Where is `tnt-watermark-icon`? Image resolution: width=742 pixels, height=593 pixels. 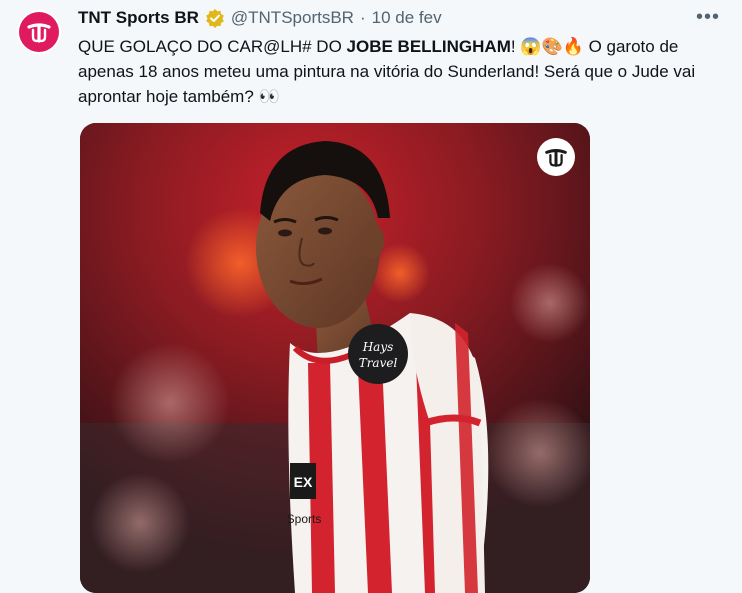
tnt-watermark-icon is located at coordinates (556, 157).